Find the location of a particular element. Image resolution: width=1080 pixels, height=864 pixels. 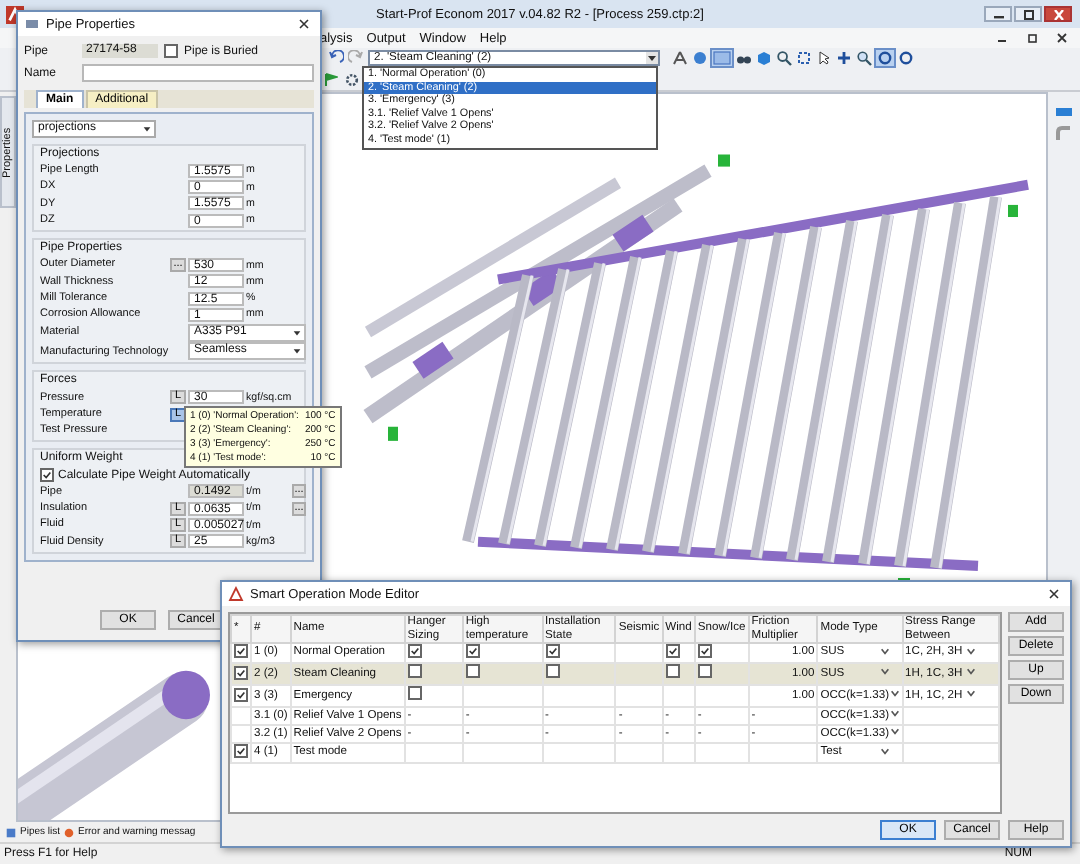

undo-icon is located at coordinates (336, 58).